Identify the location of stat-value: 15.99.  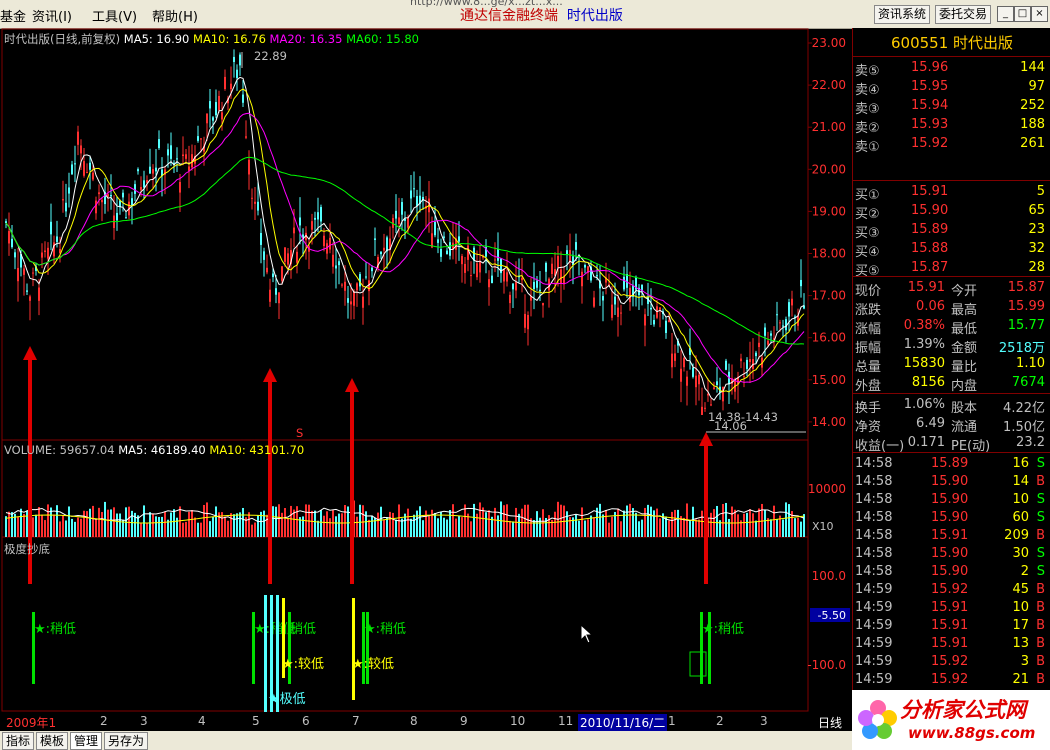
(1026, 306).